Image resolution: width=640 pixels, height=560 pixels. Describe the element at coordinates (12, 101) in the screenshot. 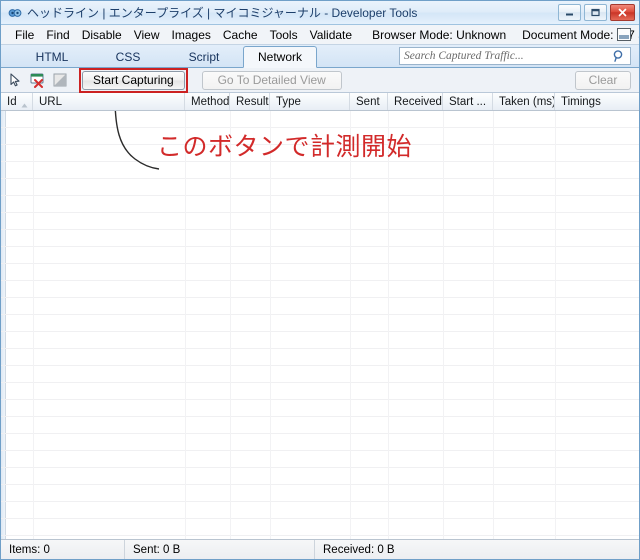

I see `column-header-id-label: Id` at that location.